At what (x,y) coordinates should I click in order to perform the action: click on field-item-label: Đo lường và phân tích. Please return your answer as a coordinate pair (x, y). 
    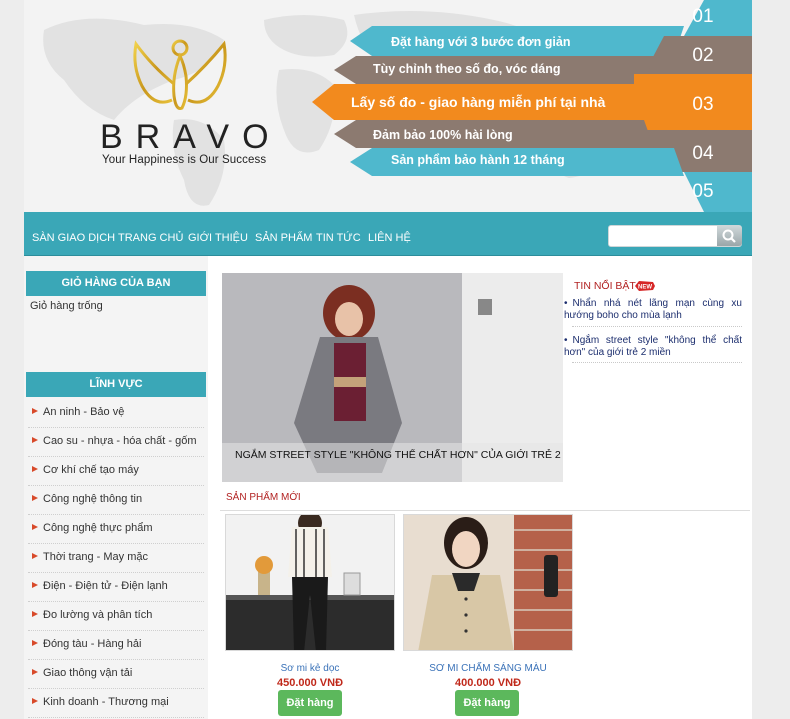
    Looking at the image, I should click on (97, 615).